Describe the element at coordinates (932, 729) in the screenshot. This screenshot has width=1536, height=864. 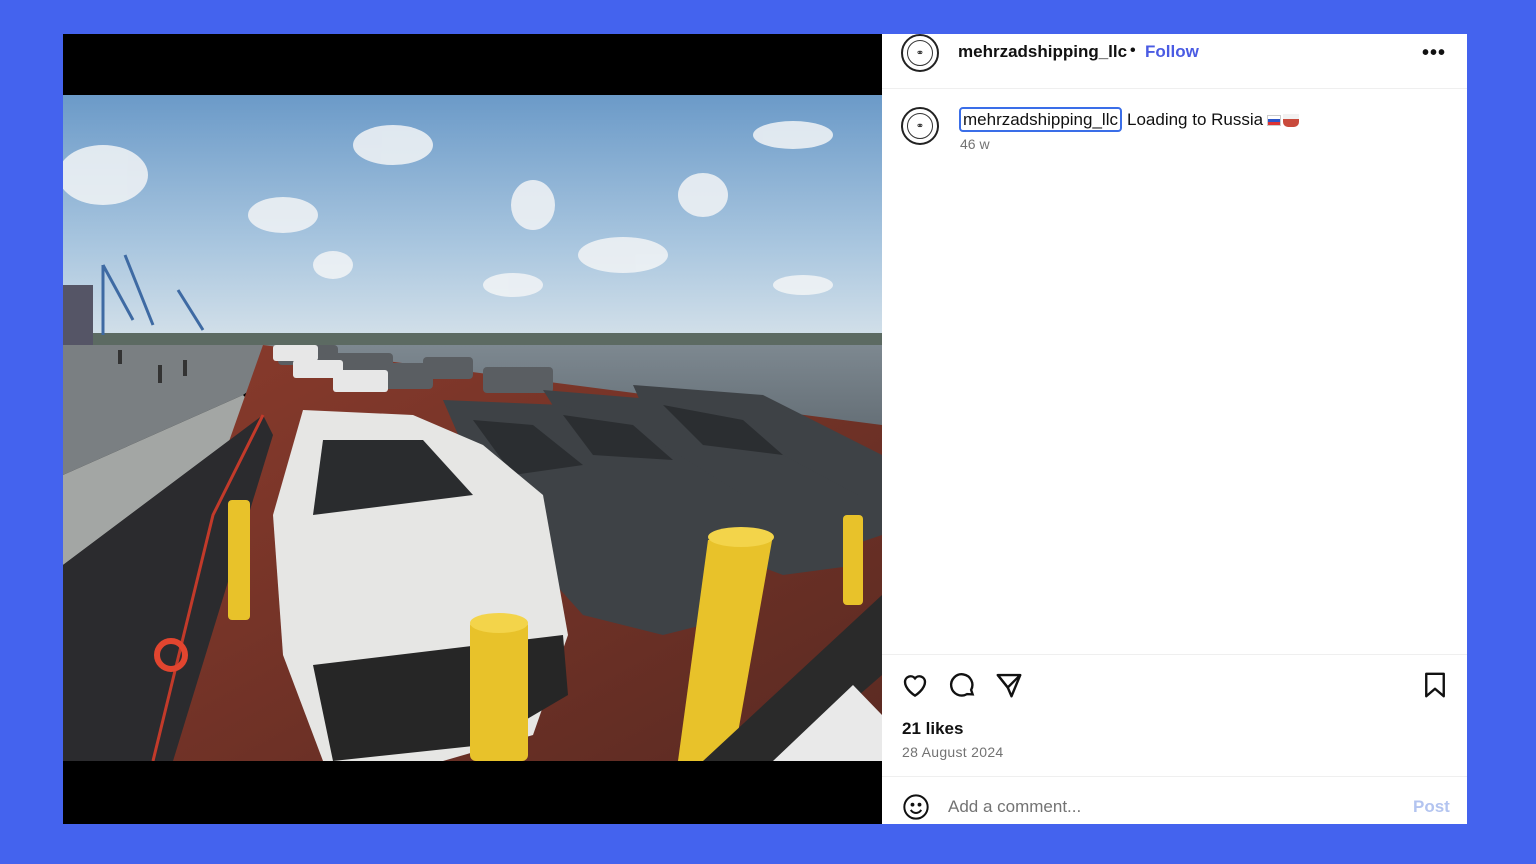
I see `likes-count: 21 likes` at that location.